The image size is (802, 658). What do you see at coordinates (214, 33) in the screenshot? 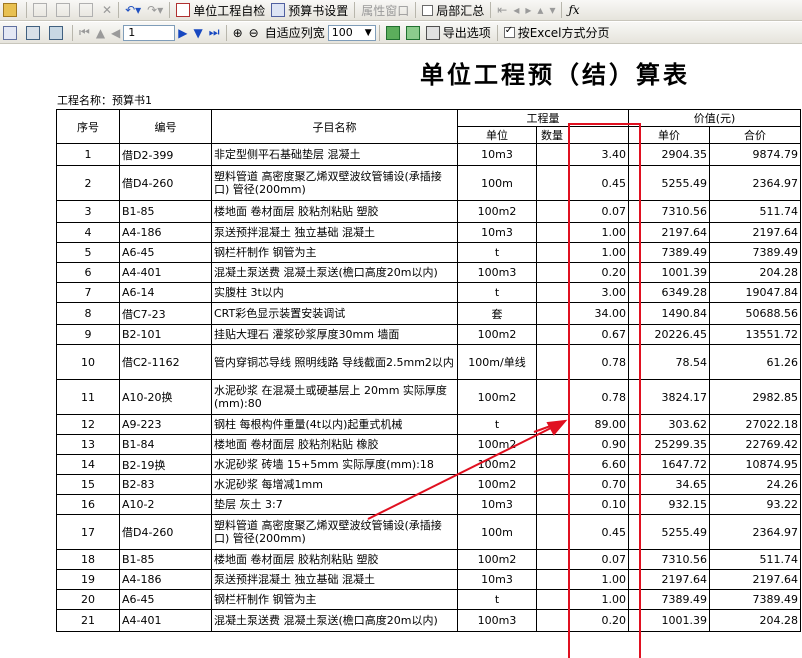
I see `last-page-icon: ⏭` at bounding box center [214, 33].